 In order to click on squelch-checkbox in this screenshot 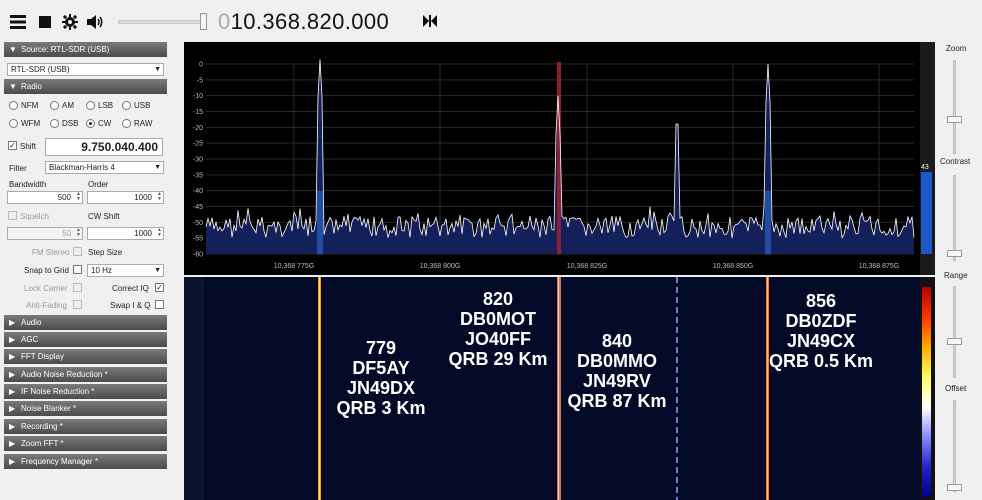, I will do `click(12, 215)`.